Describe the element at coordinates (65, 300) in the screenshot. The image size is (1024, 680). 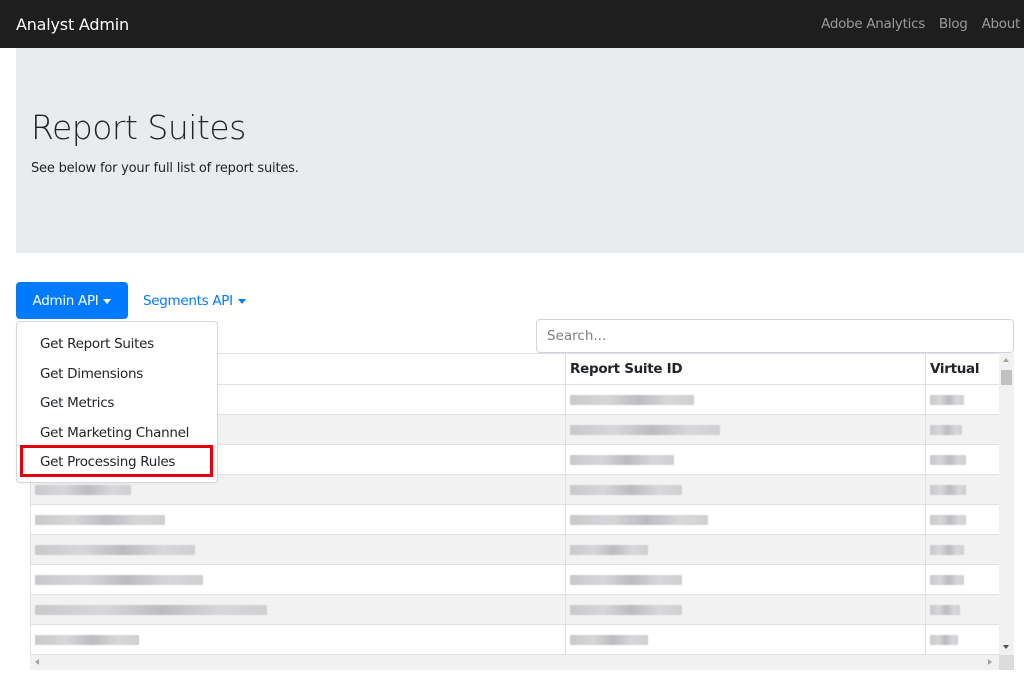
I see `admin-api-label: Admin API` at that location.